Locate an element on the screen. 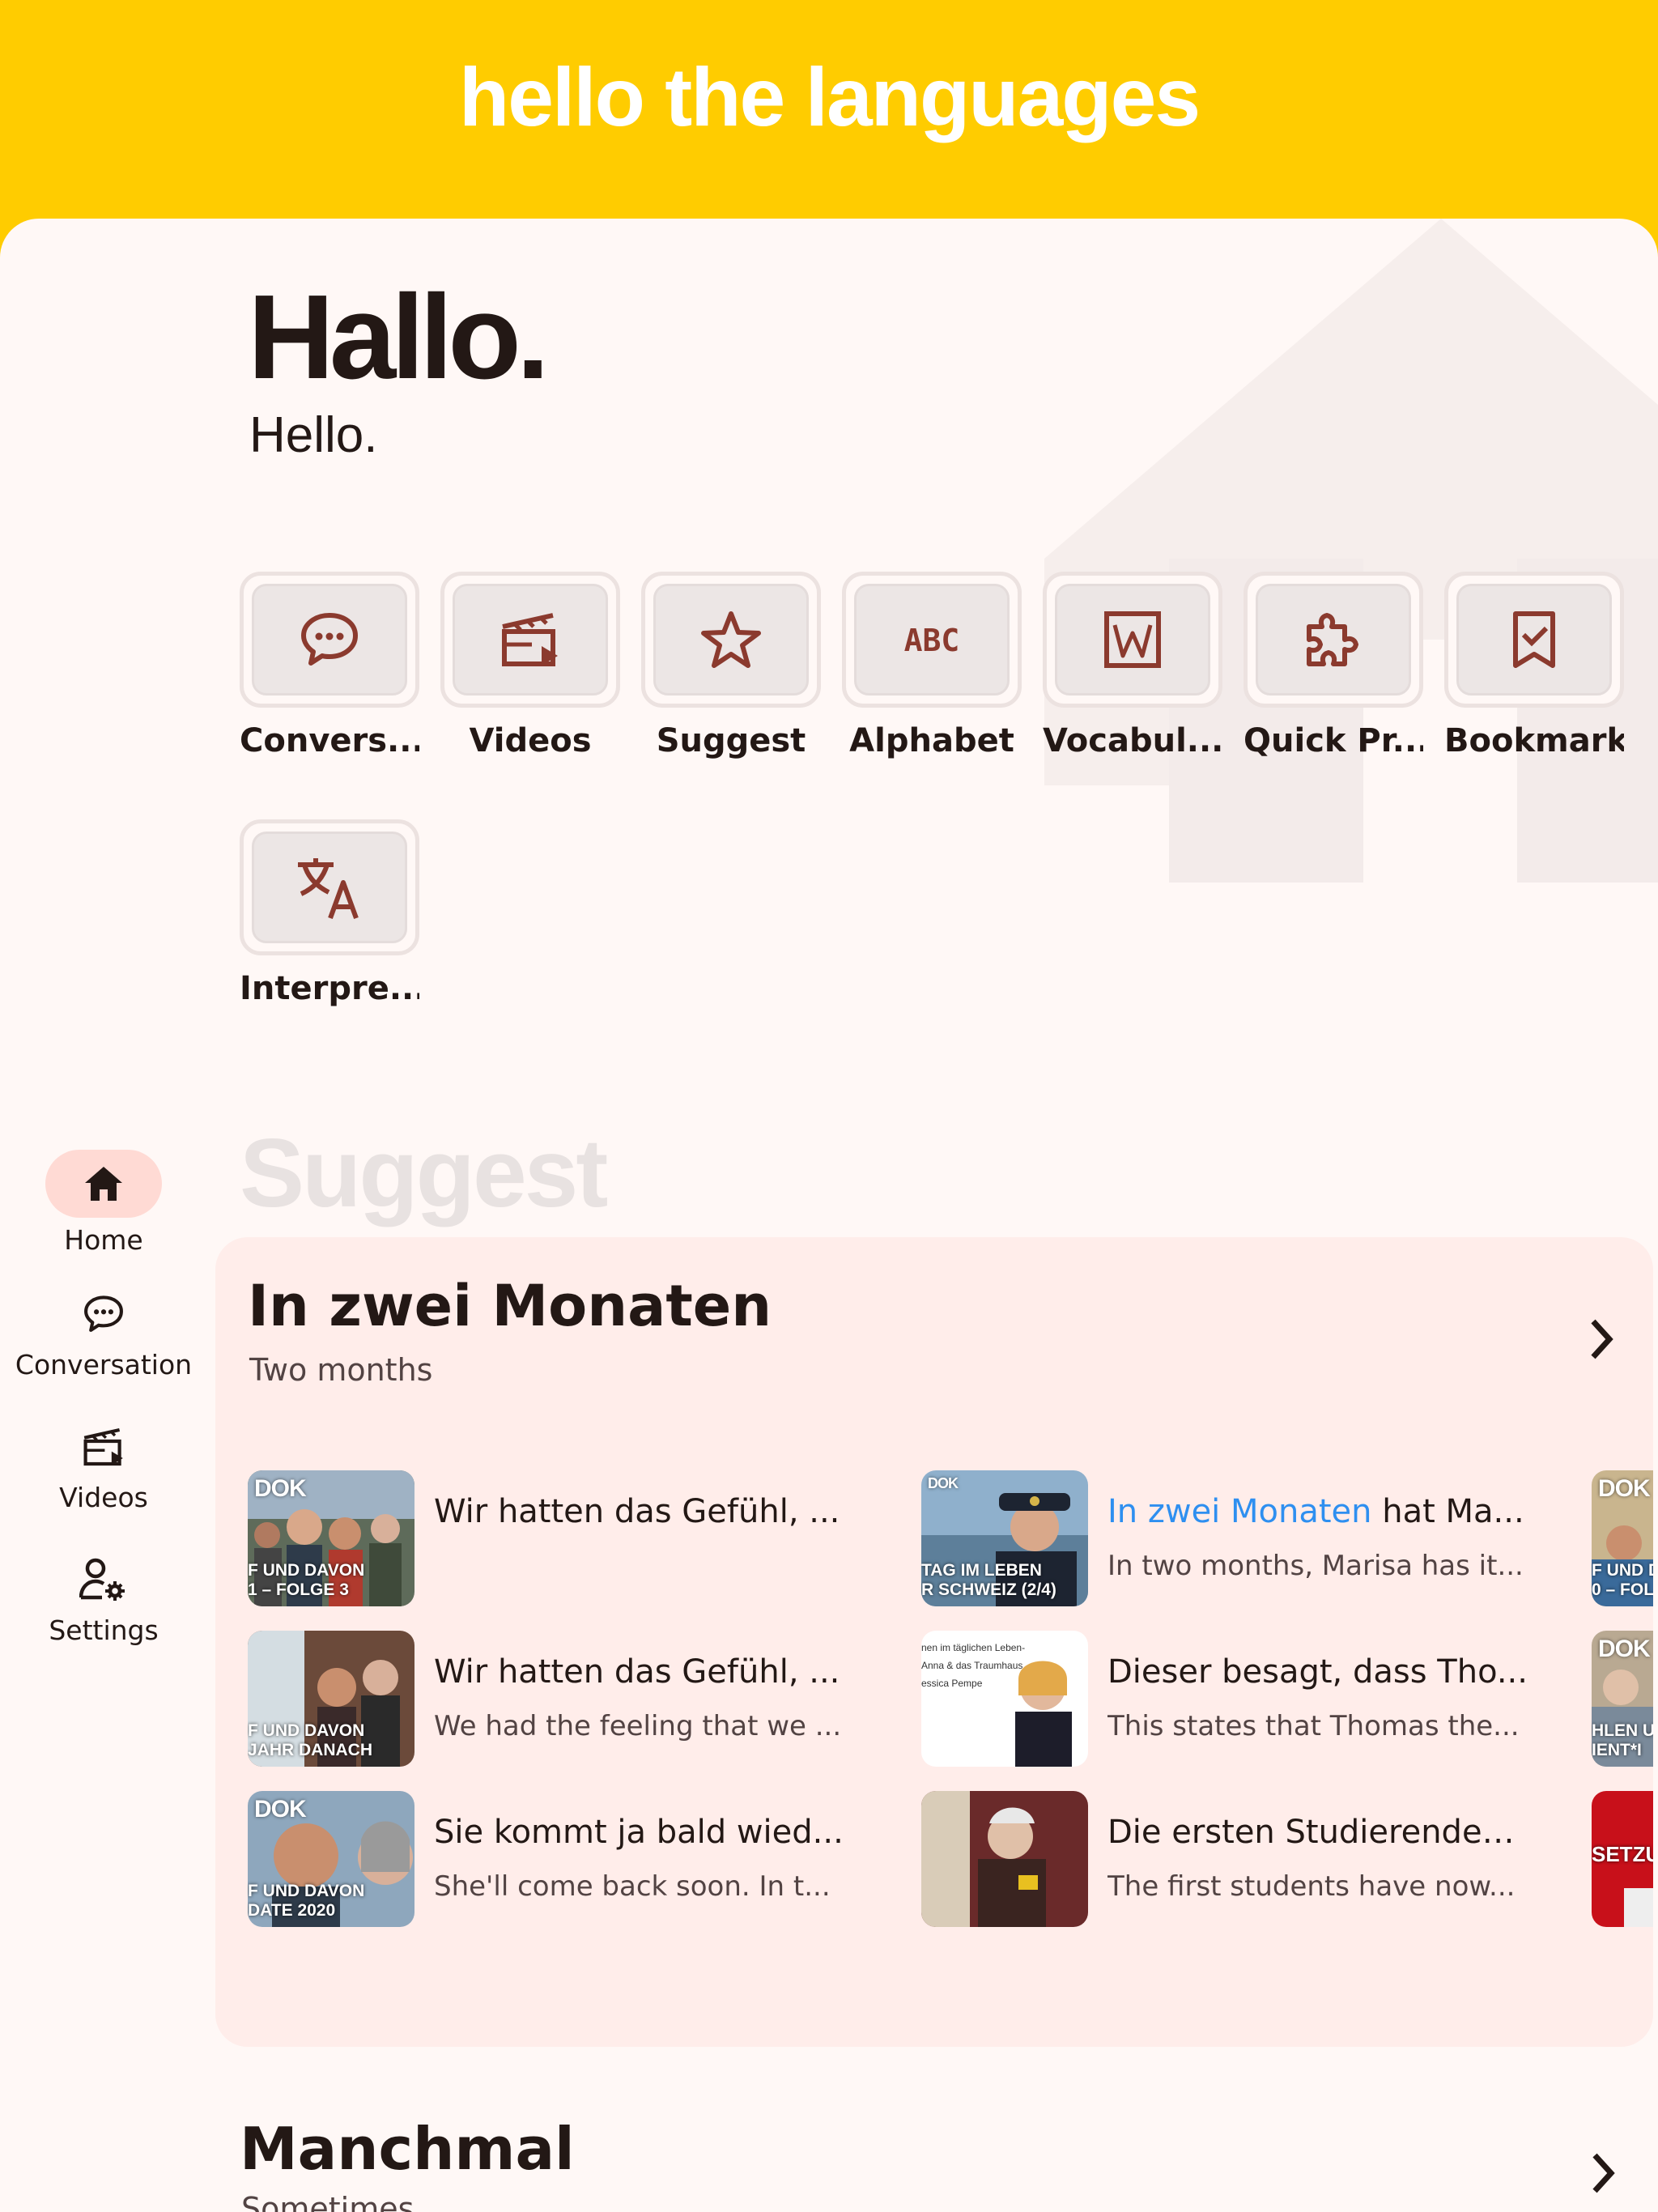 Image resolution: width=1658 pixels, height=2212 pixels. section-subtitle: Sometimes is located at coordinates (327, 2201).